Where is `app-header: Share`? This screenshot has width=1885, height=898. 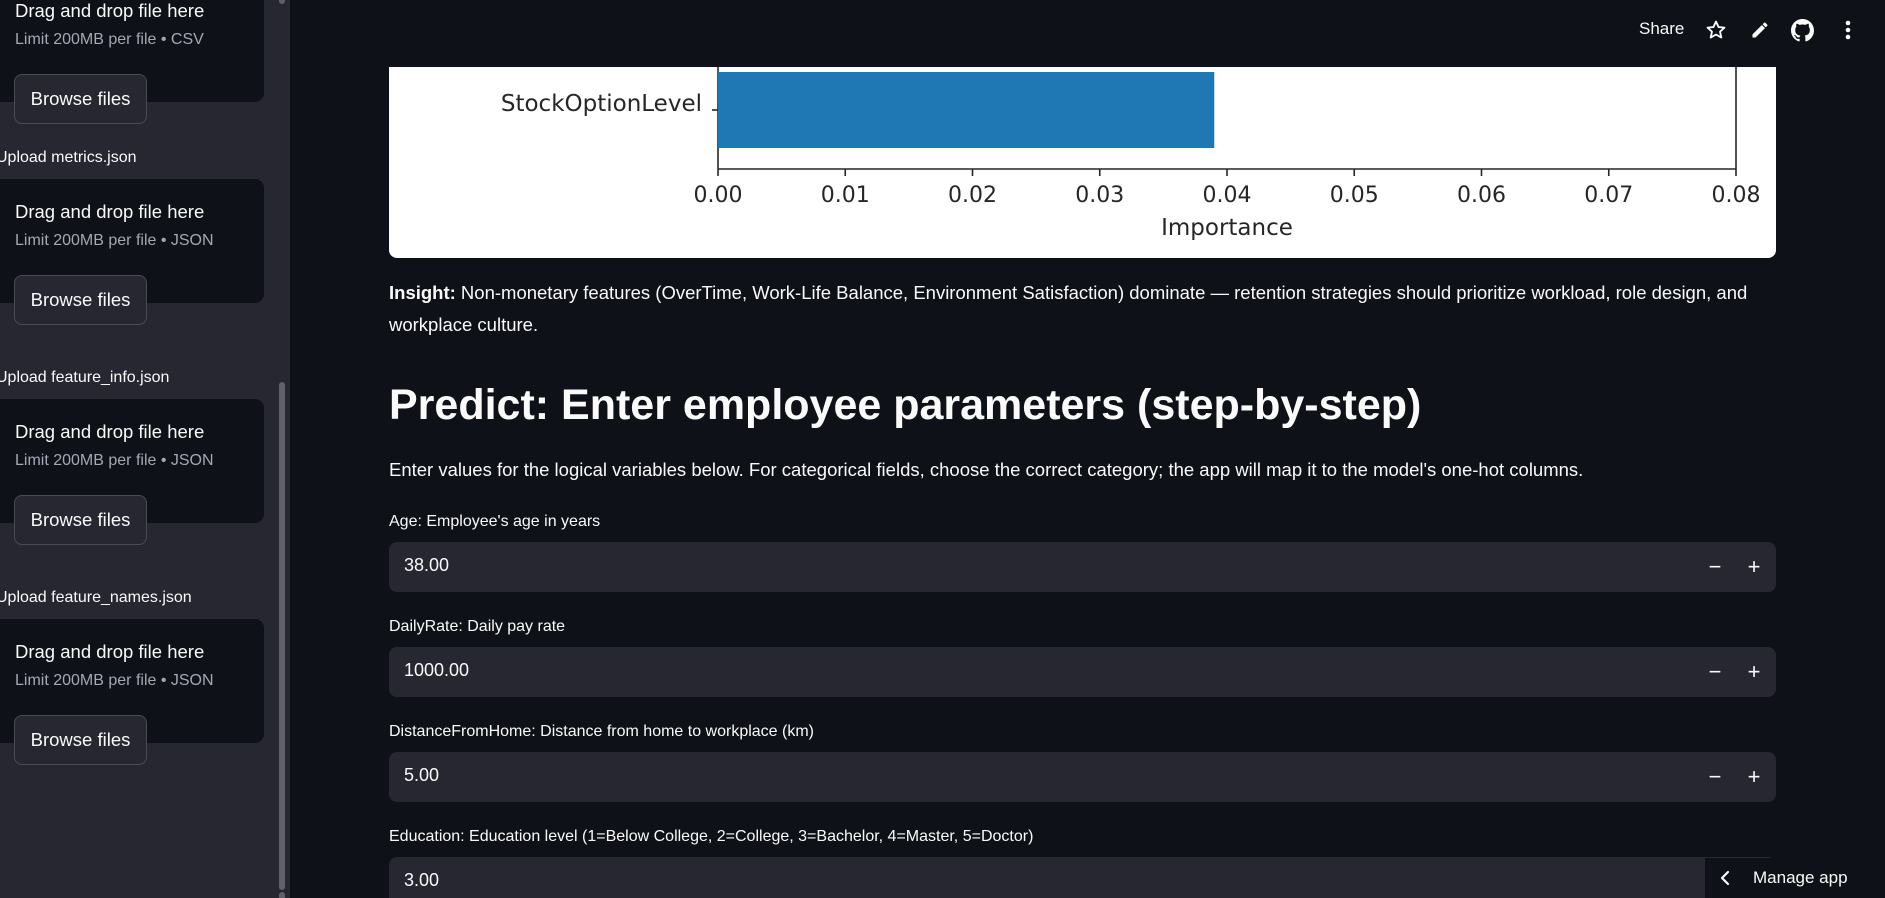 app-header: Share is located at coordinates (1087, 33).